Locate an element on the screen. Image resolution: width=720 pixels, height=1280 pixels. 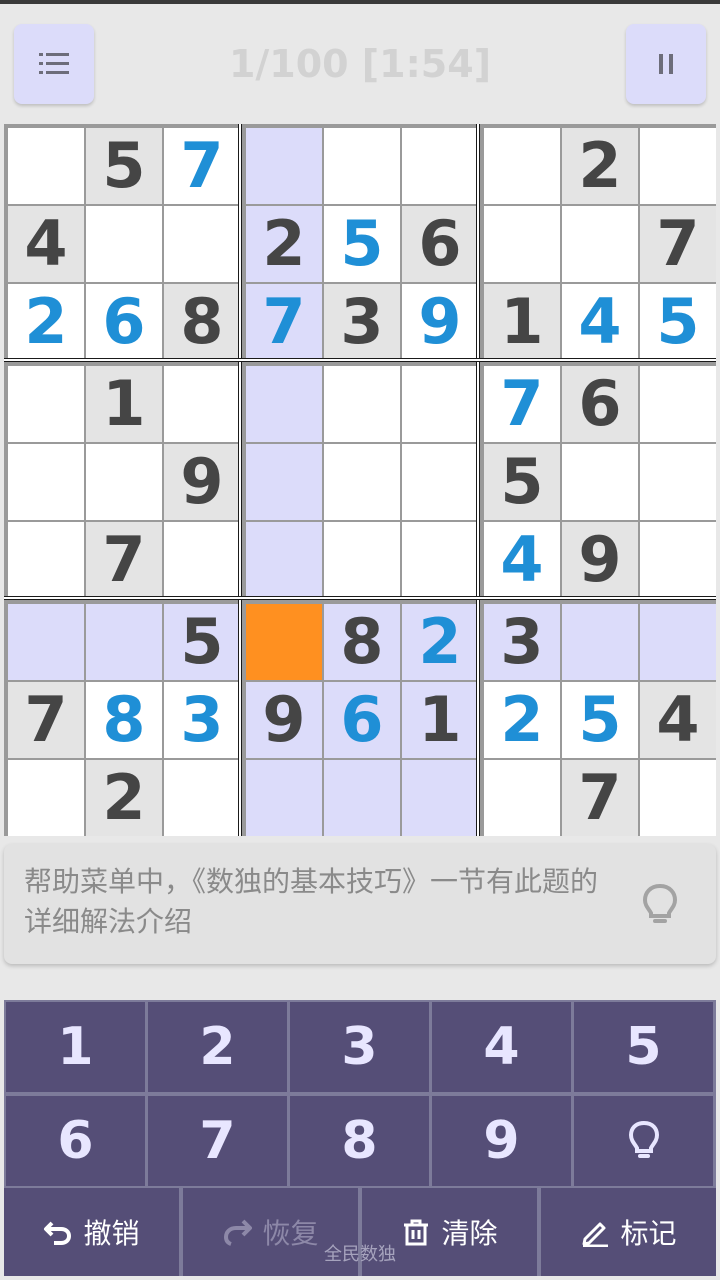
hint-card: 帮助菜单中，《数独的基本技巧》一节有此题的详细解法介绍 is located at coordinates (360, 904).